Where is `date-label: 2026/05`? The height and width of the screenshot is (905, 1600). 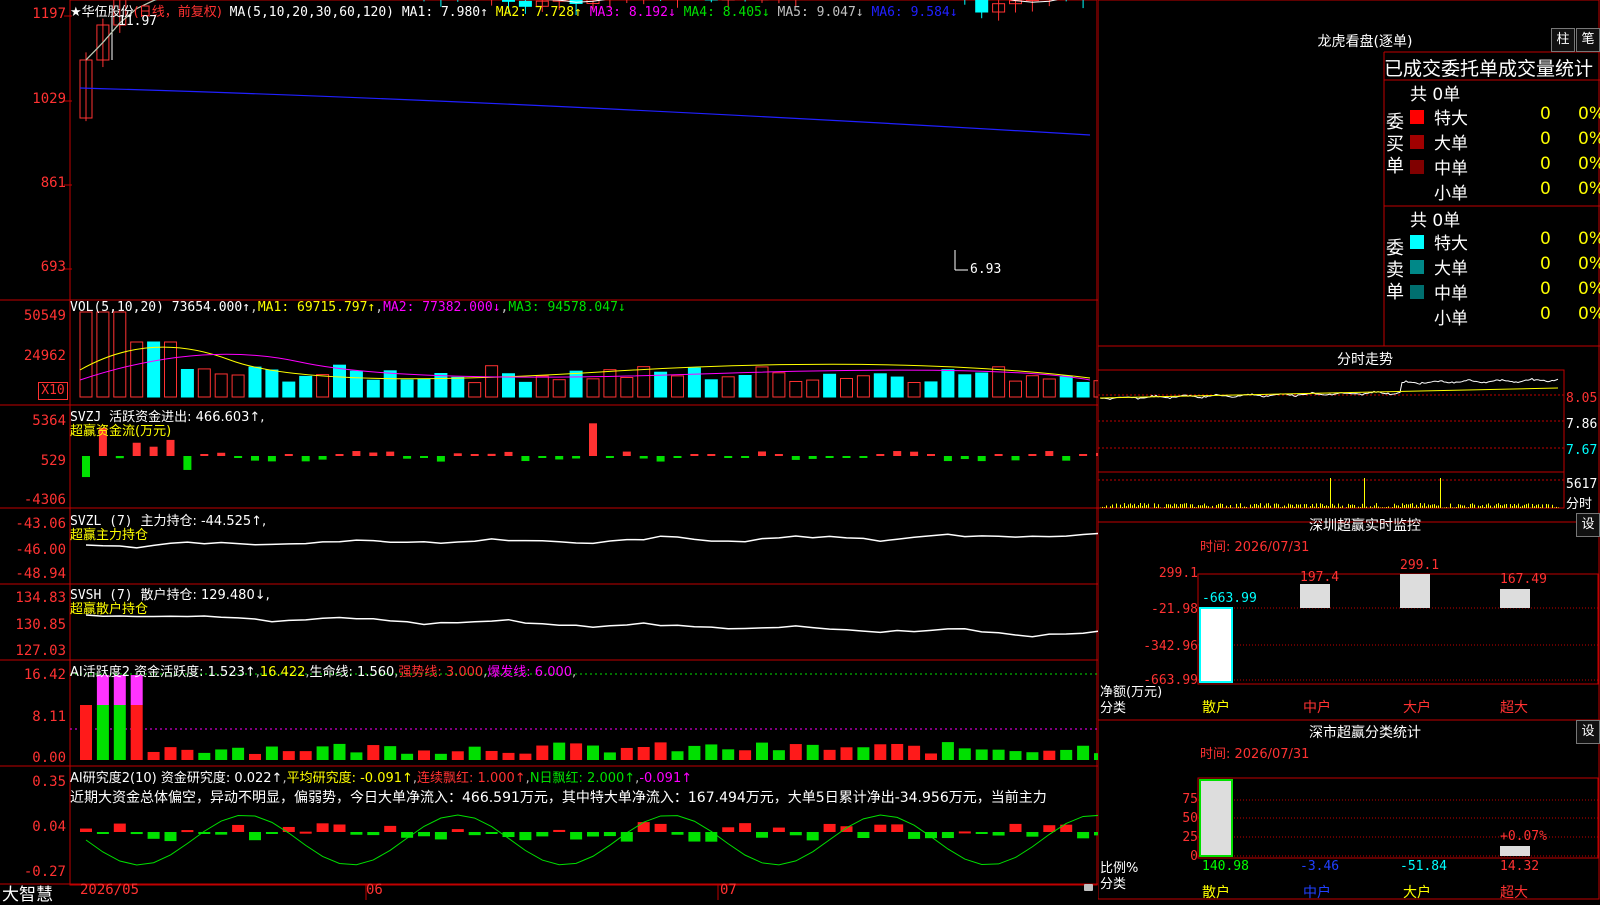 date-label: 2026/05 is located at coordinates (109, 890).